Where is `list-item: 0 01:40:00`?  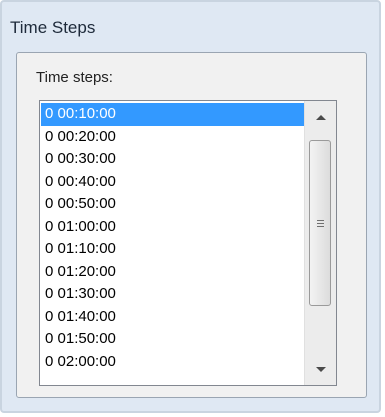
list-item: 0 01:40:00 is located at coordinates (172, 317).